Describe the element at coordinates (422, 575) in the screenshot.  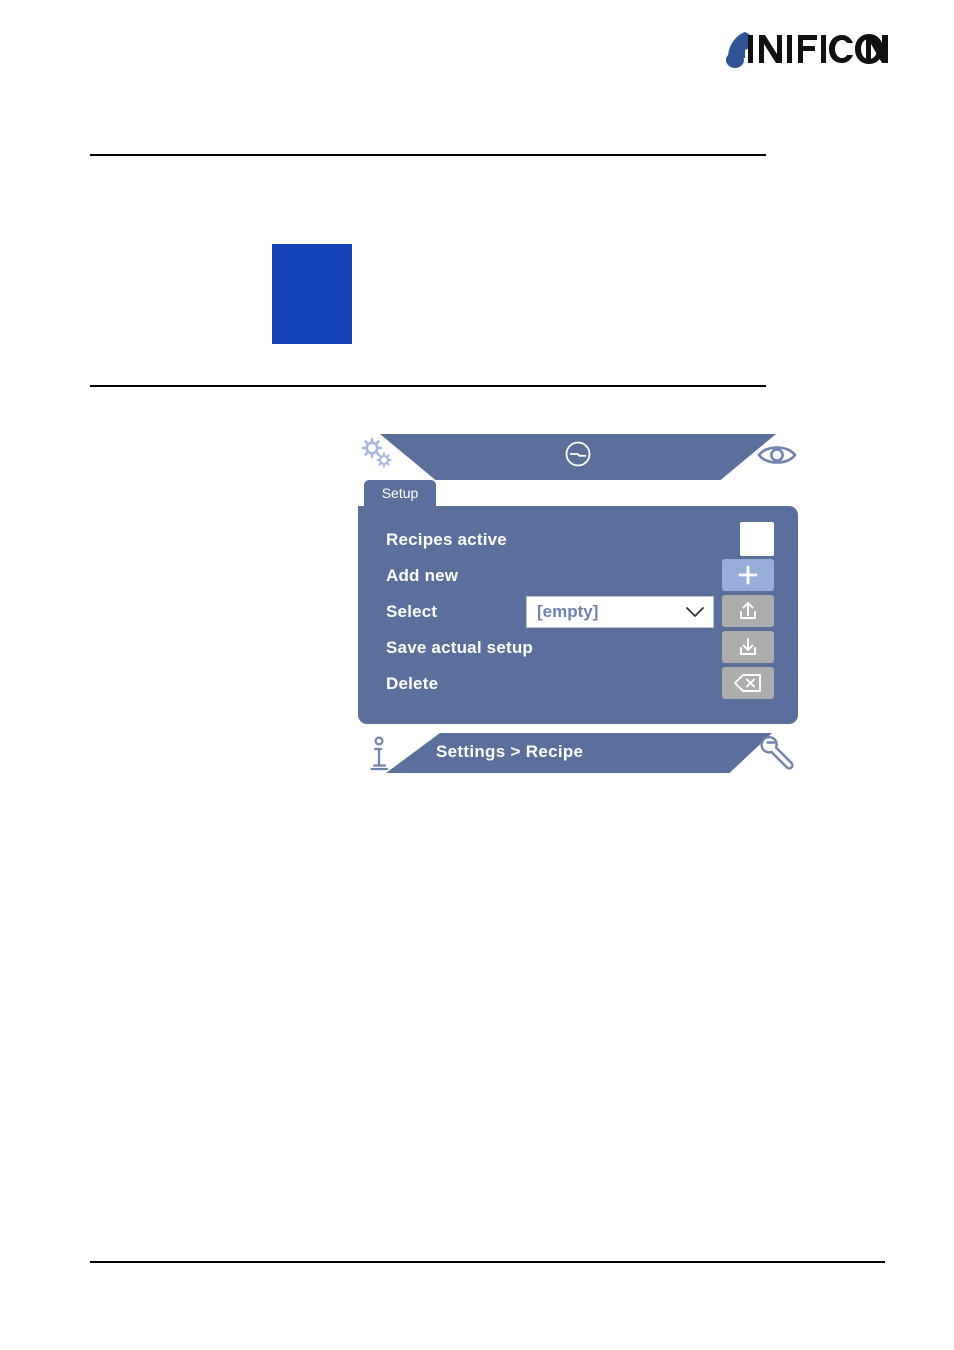
I see `label-add-new: Add new` at that location.